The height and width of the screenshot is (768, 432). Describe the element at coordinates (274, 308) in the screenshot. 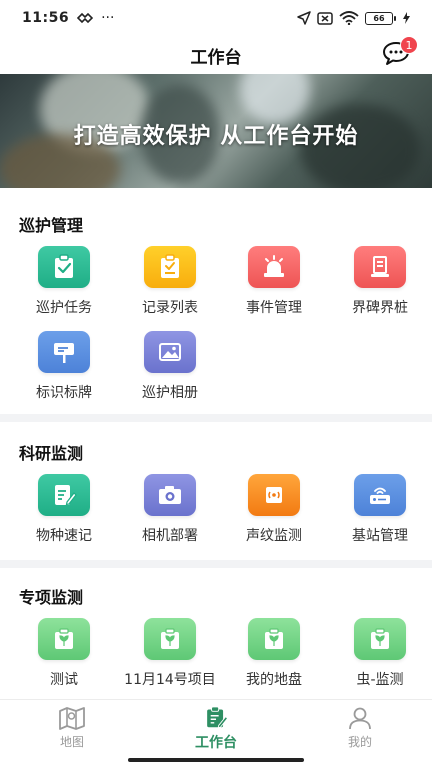

I see `grid-item-label: 事件管理` at that location.